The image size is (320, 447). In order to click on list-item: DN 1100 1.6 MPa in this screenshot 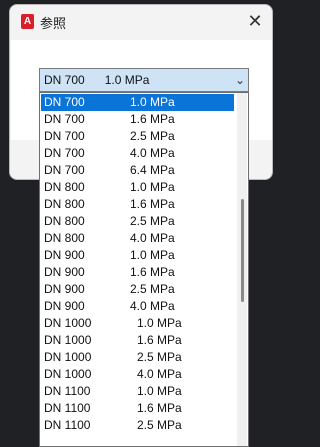, I will do `click(137, 408)`.